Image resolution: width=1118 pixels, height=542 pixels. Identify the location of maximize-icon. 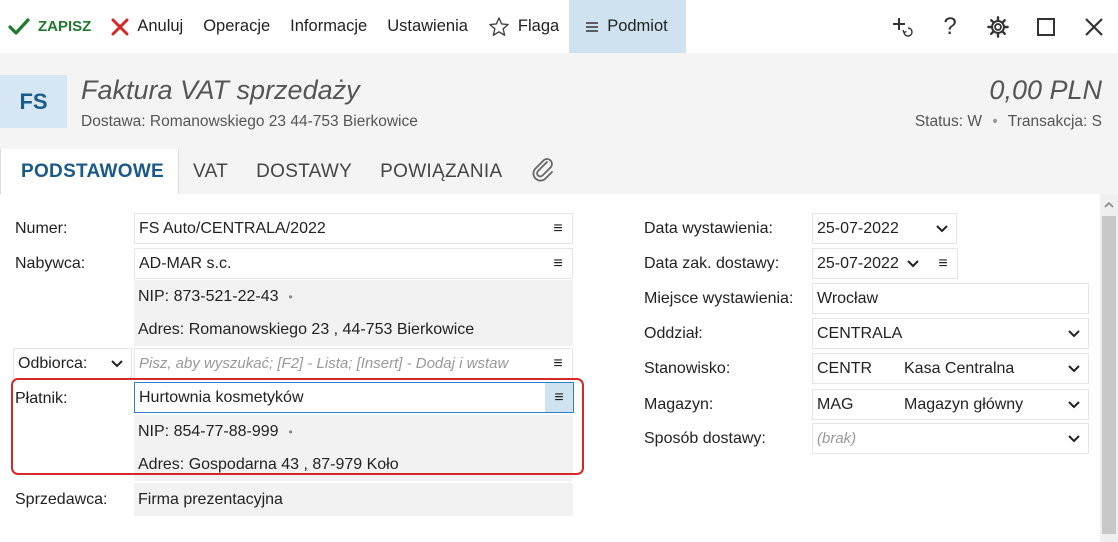
(1046, 26).